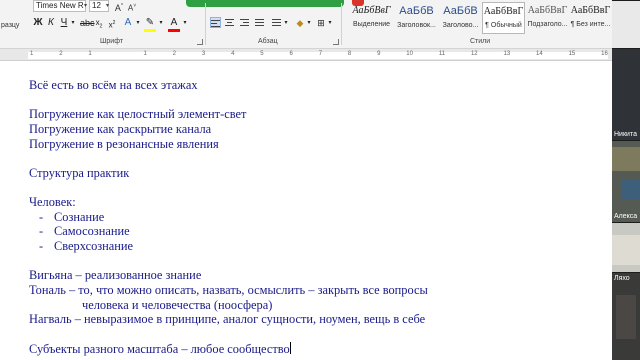  What do you see at coordinates (161, 23) in the screenshot?
I see `highlight-dropdown-icon: ▾` at bounding box center [161, 23].